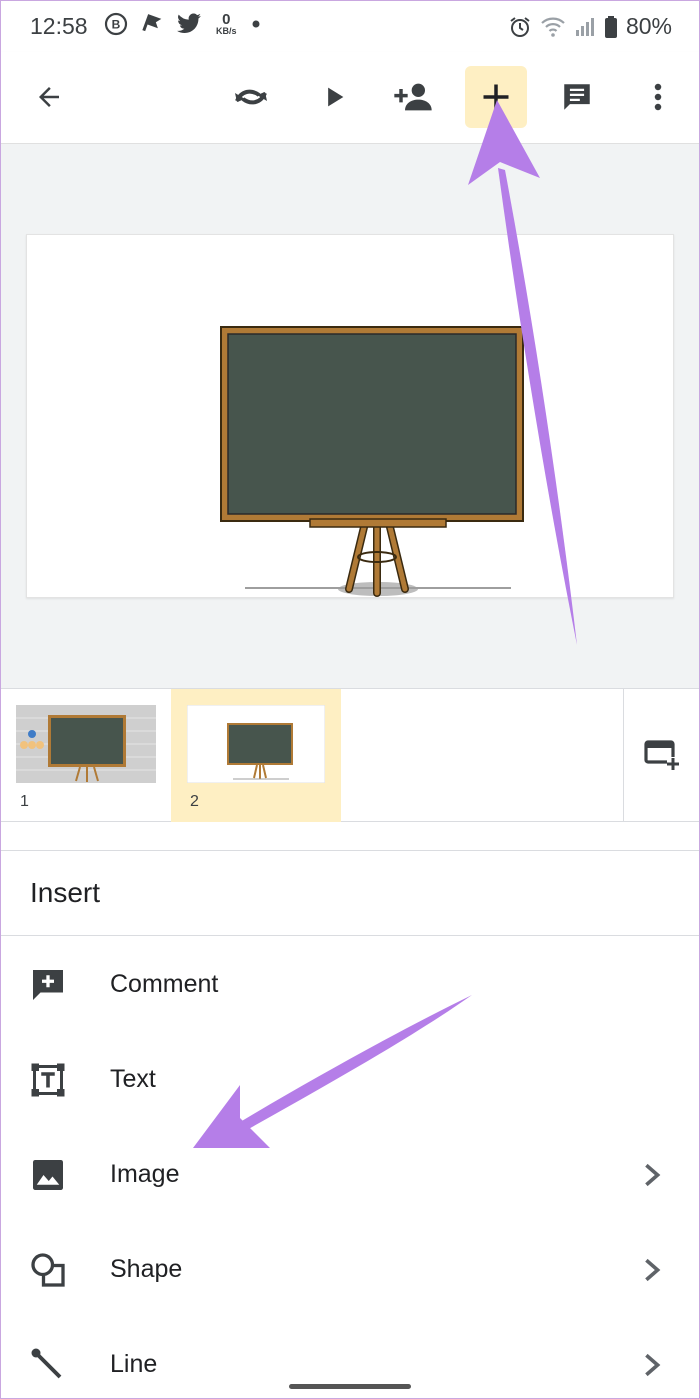  Describe the element at coordinates (350, 984) in the screenshot. I see `insert-comment-item: Comment` at that location.